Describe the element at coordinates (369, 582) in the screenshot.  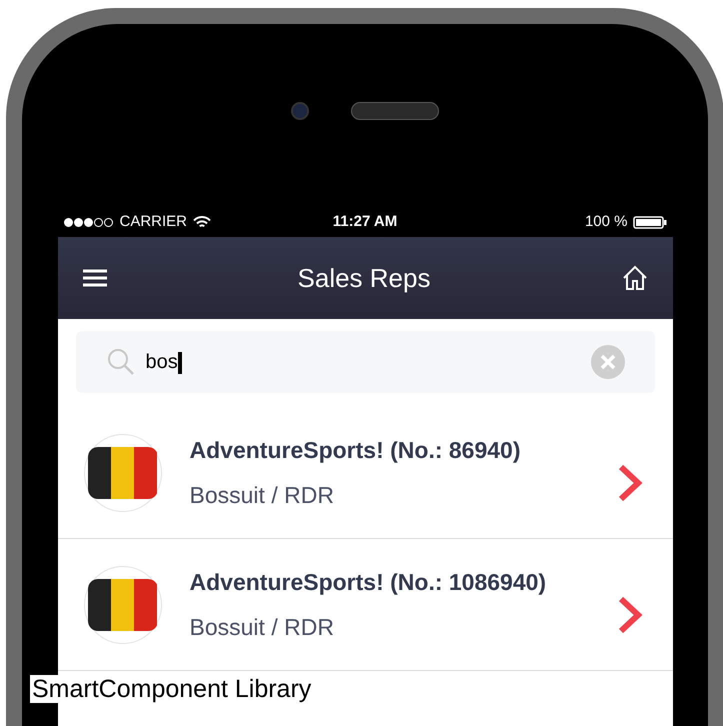
I see `rep-name: AdventureSports! (No.: 1086940)` at that location.